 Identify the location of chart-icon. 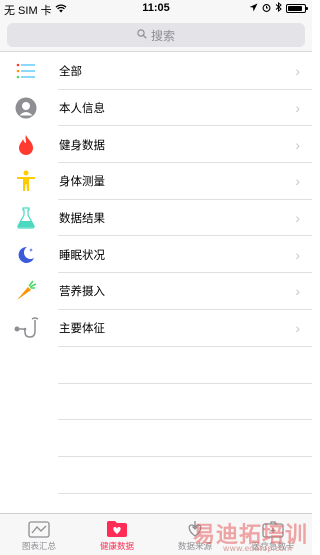
(39, 529).